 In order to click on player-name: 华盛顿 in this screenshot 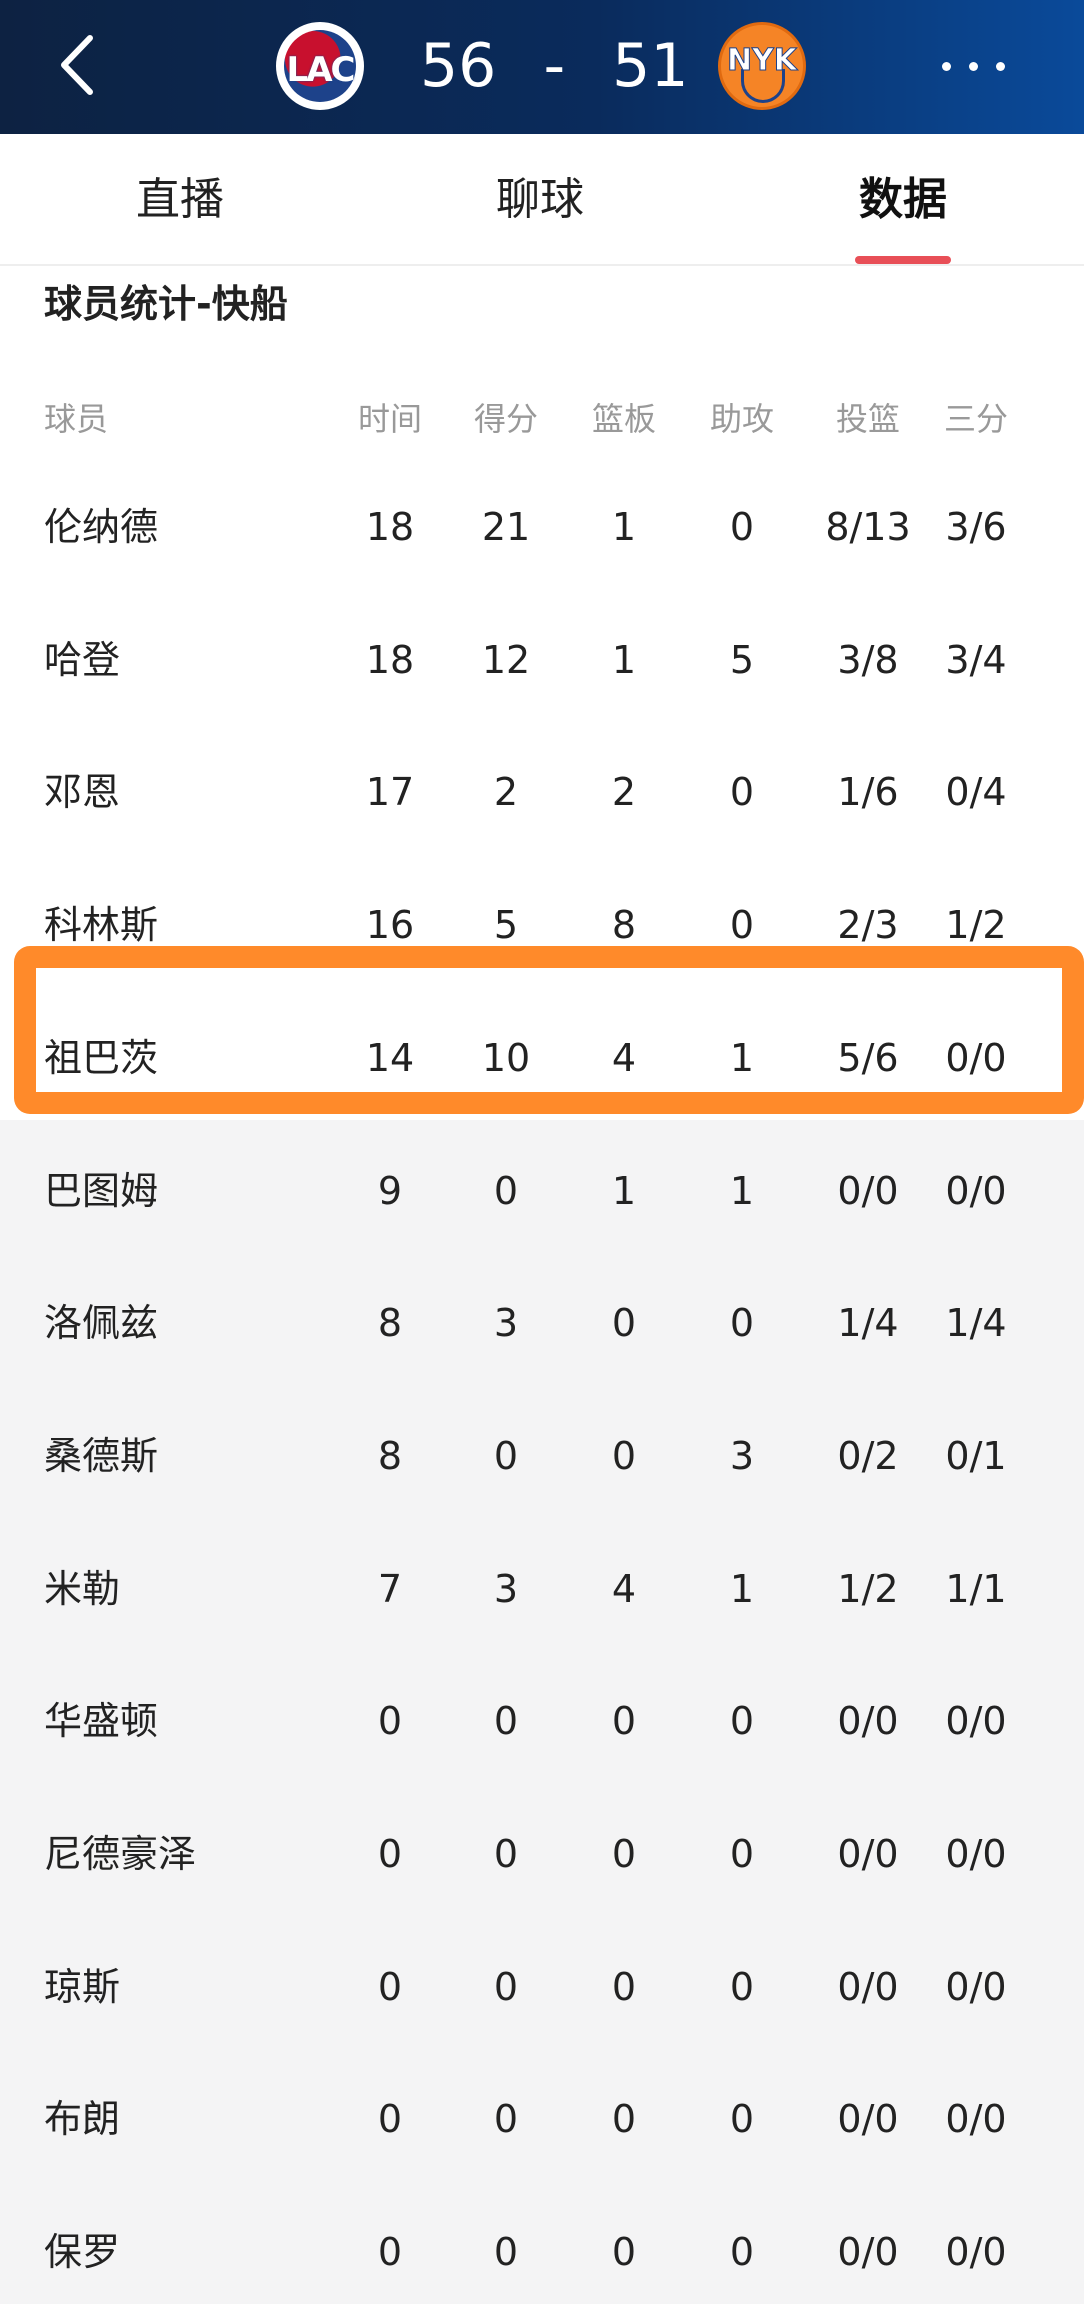, I will do `click(101, 1721)`.